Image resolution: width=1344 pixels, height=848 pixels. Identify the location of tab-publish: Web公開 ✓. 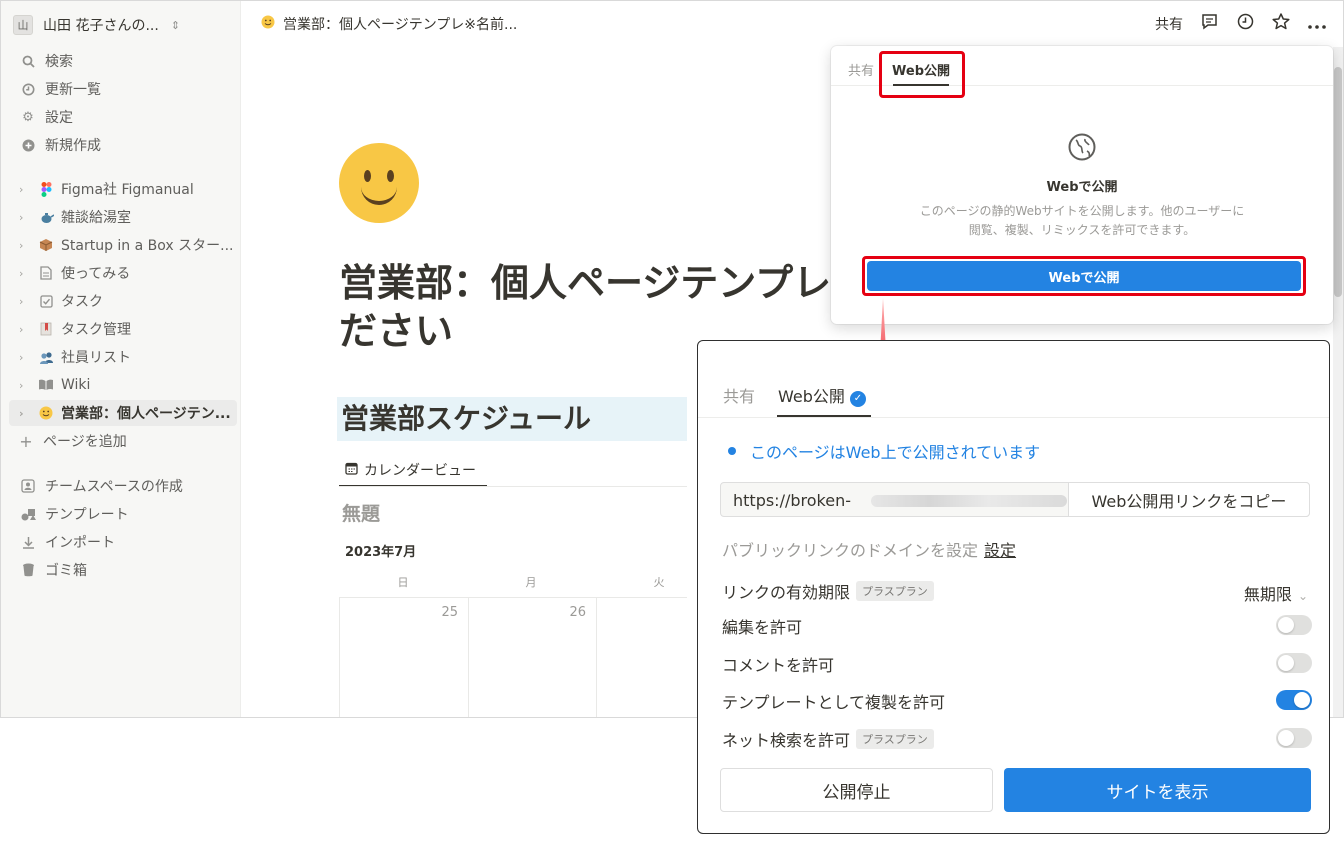
(822, 395).